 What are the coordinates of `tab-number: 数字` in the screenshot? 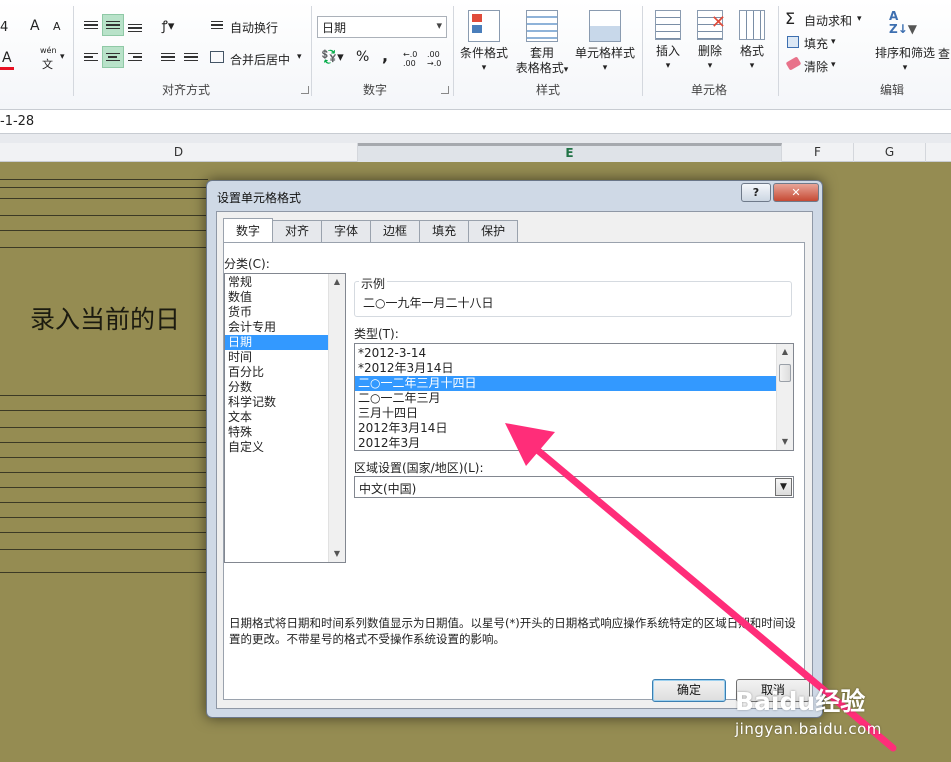 It's located at (248, 230).